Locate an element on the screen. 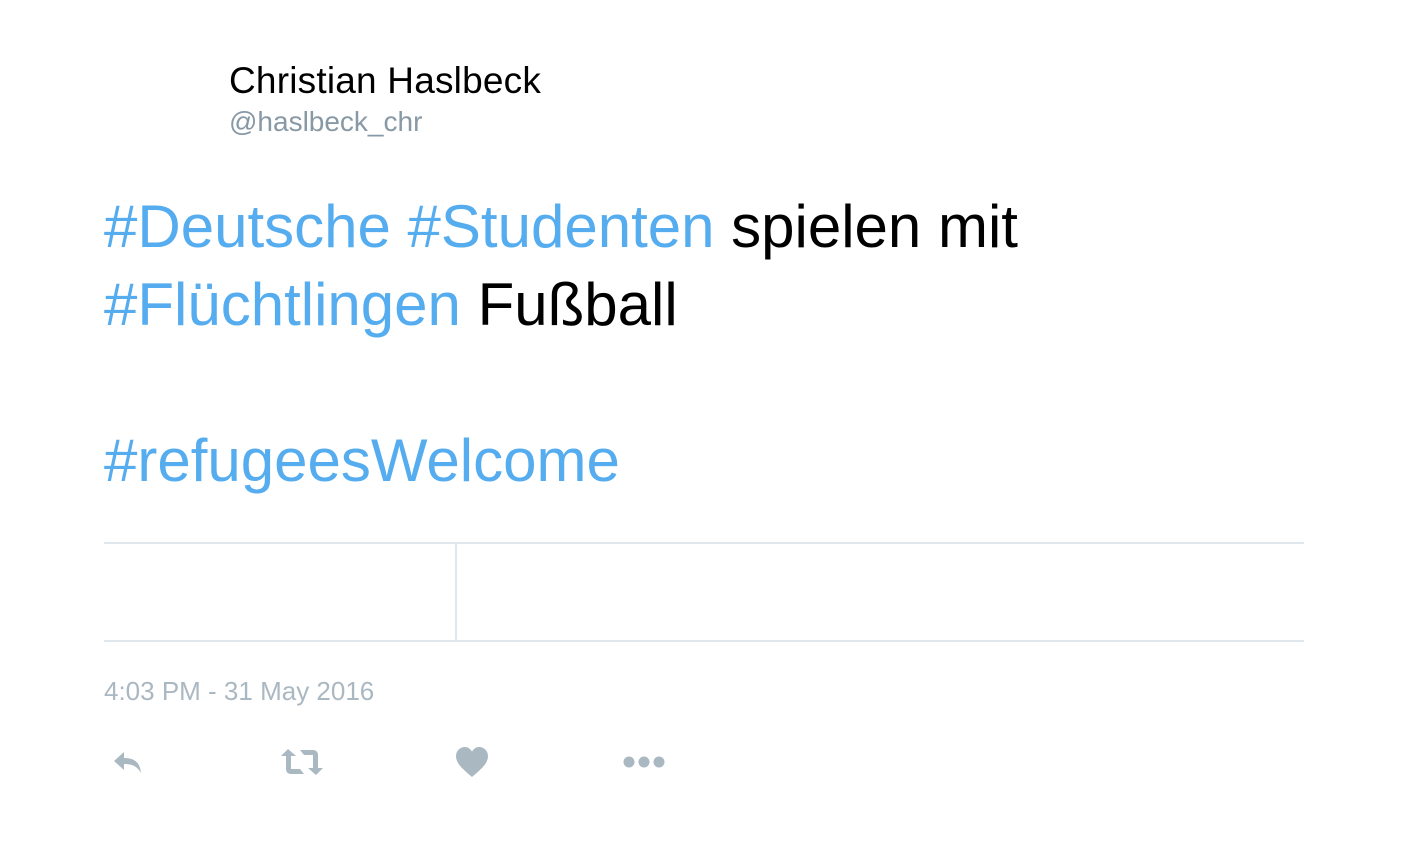  retweet-icon is located at coordinates (302, 762).